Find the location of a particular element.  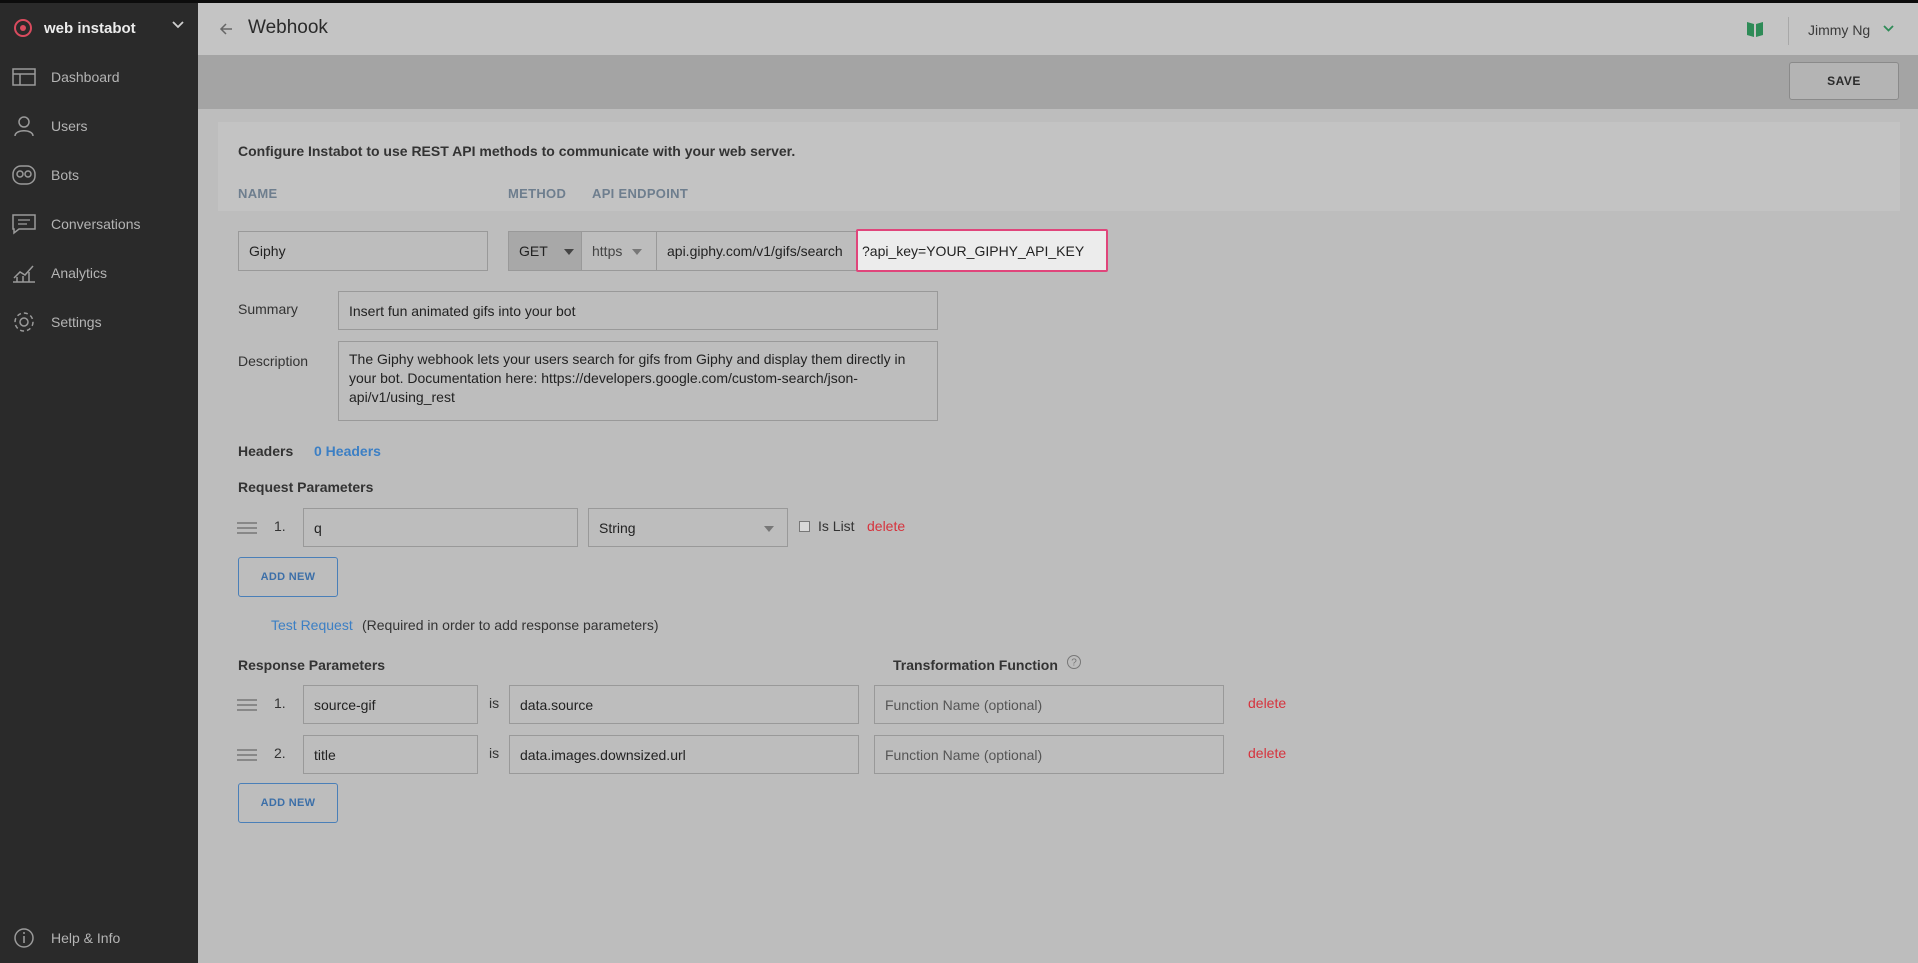

user-name: Jimmy Ng is located at coordinates (1839, 30).